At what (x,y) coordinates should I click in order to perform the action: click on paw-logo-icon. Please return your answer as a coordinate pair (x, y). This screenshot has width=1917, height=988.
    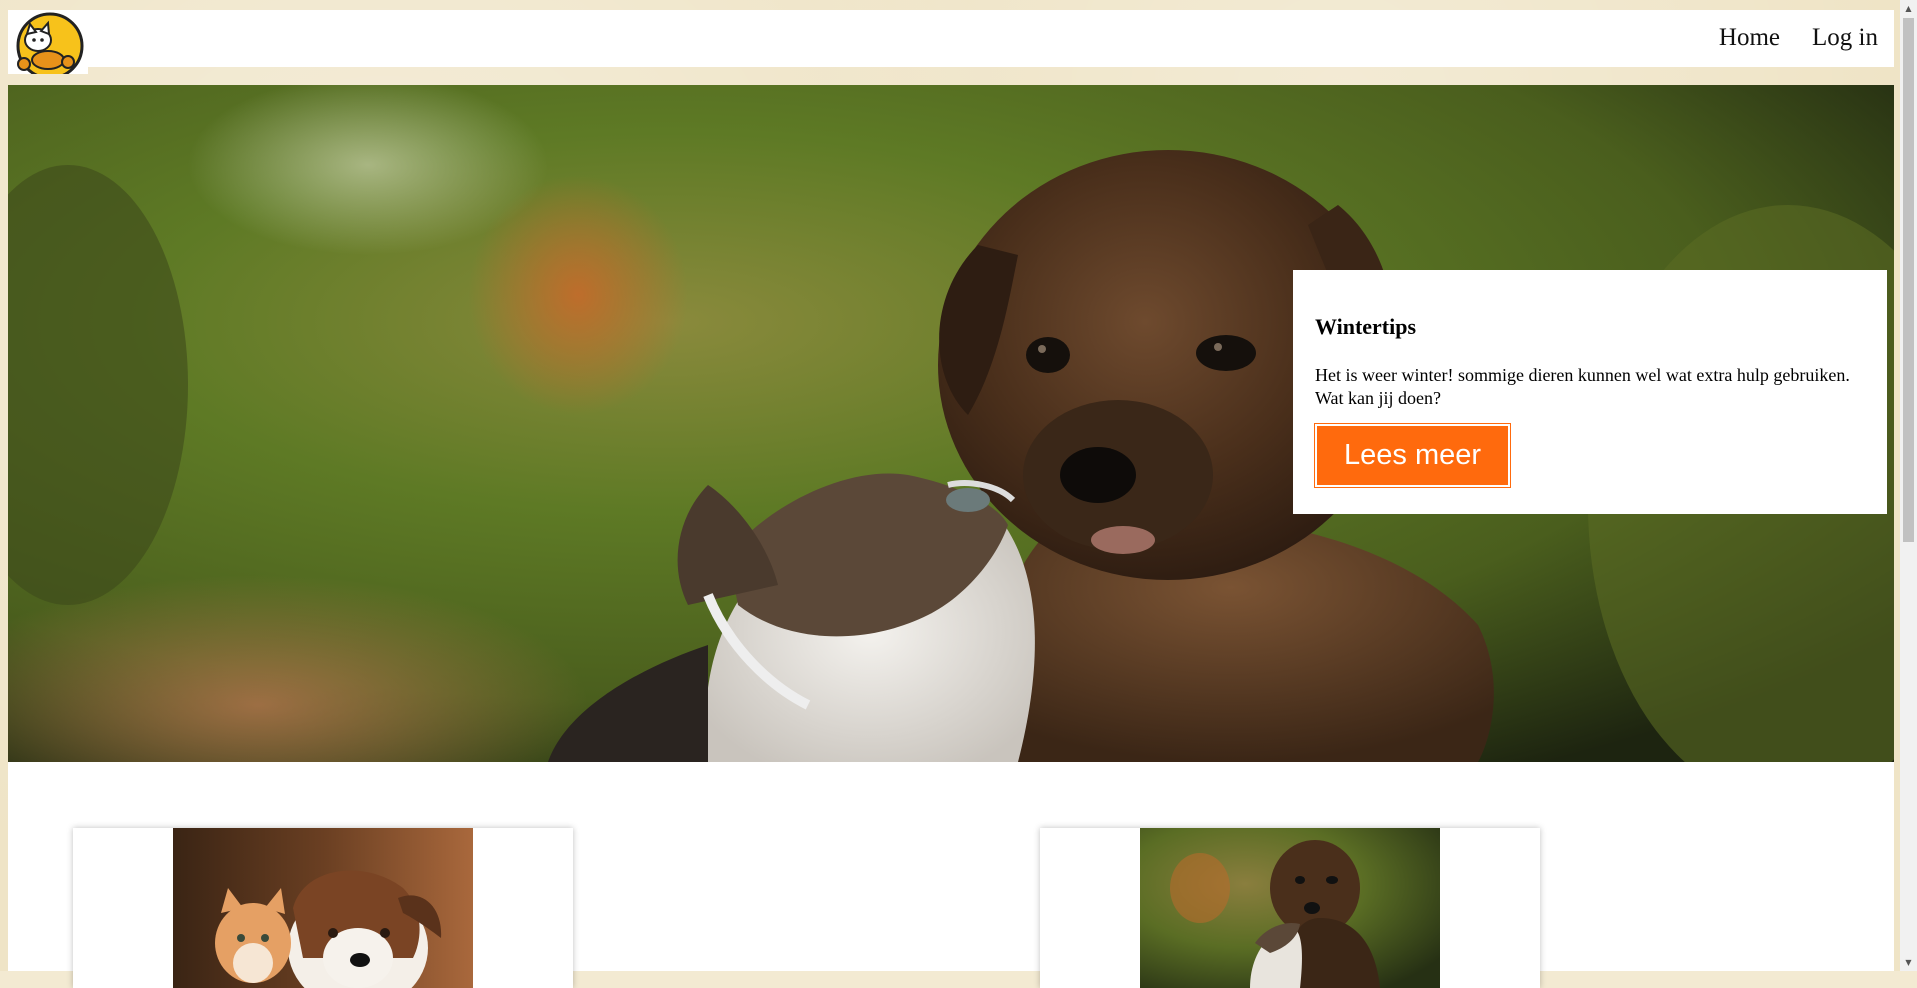
    Looking at the image, I should click on (50, 46).